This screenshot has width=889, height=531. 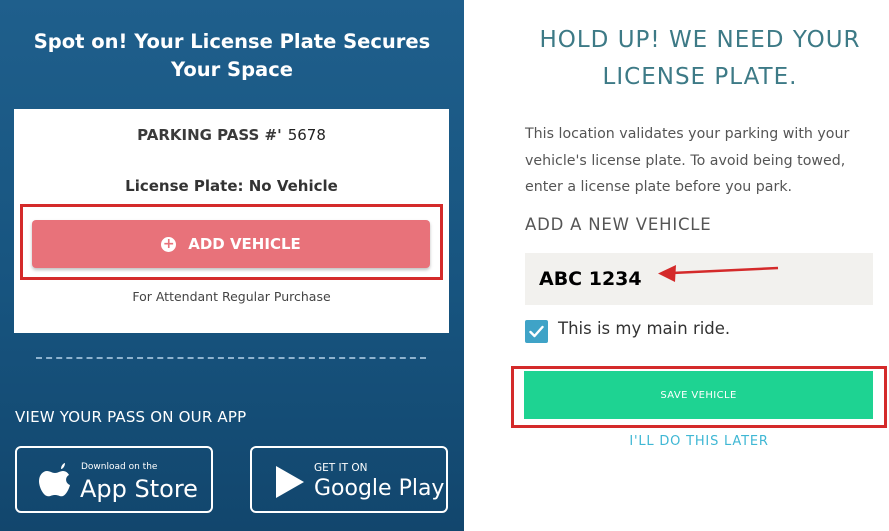 What do you see at coordinates (54, 480) in the screenshot?
I see `apple-icon` at bounding box center [54, 480].